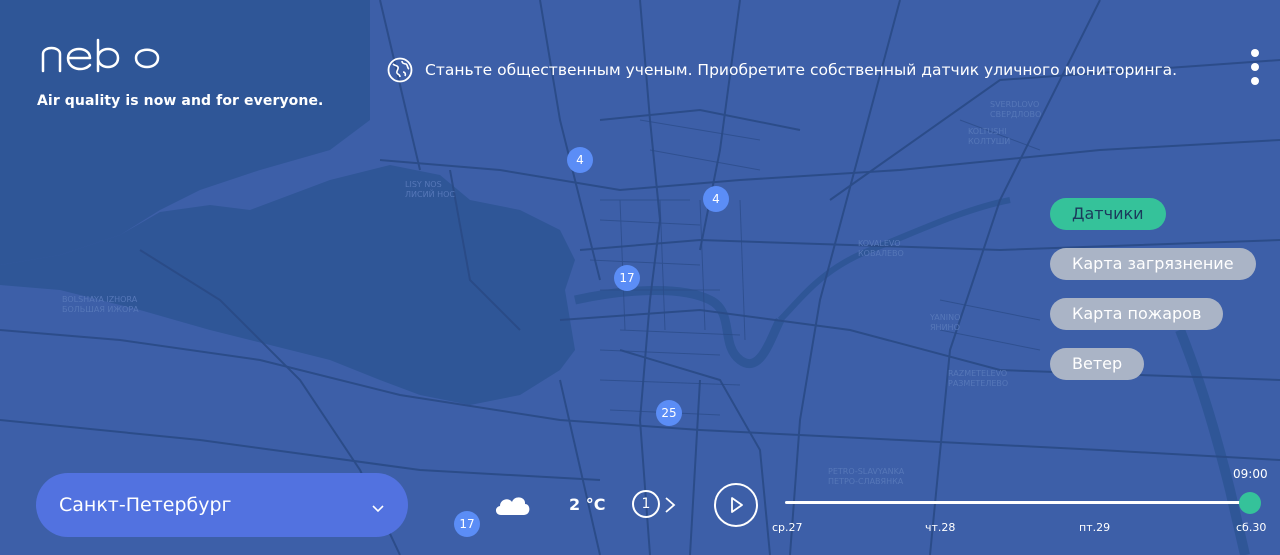 This screenshot has width=1280, height=555. I want to click on timeline-day: сб.30, so click(1251, 527).